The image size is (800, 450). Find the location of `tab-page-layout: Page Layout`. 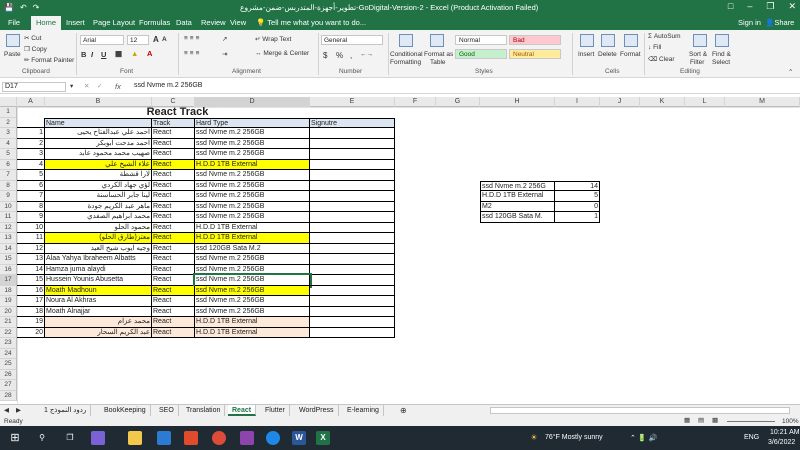

tab-page-layout: Page Layout is located at coordinates (114, 22).